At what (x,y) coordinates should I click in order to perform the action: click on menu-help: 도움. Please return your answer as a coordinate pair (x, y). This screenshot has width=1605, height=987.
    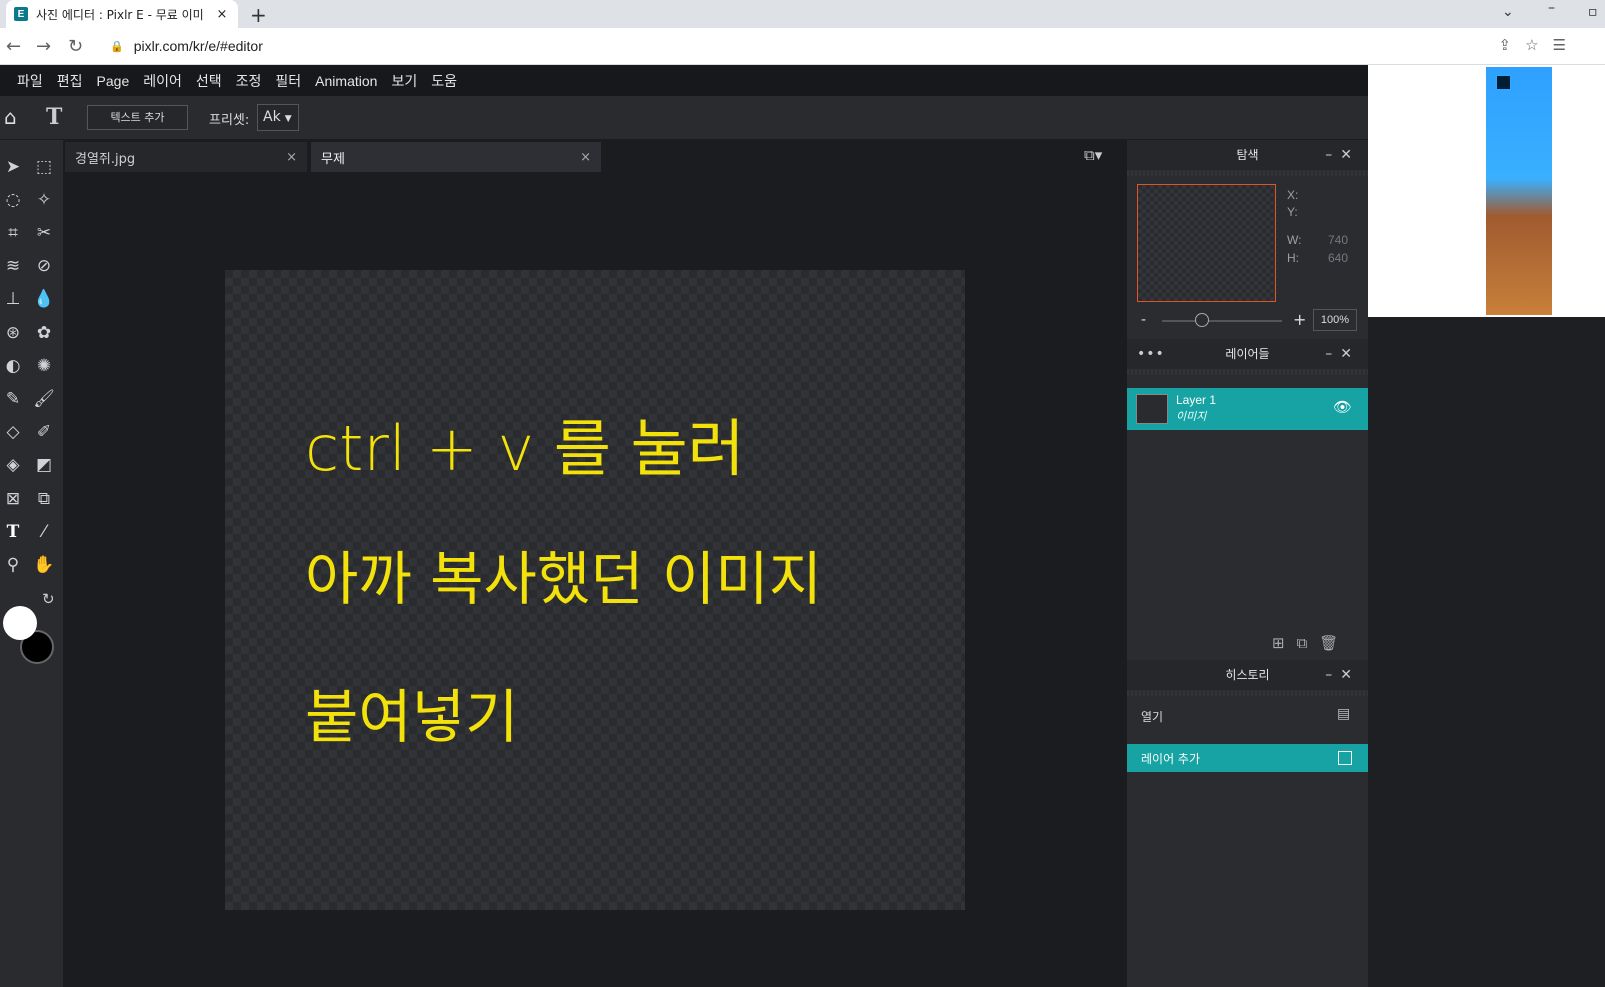
    Looking at the image, I should click on (444, 81).